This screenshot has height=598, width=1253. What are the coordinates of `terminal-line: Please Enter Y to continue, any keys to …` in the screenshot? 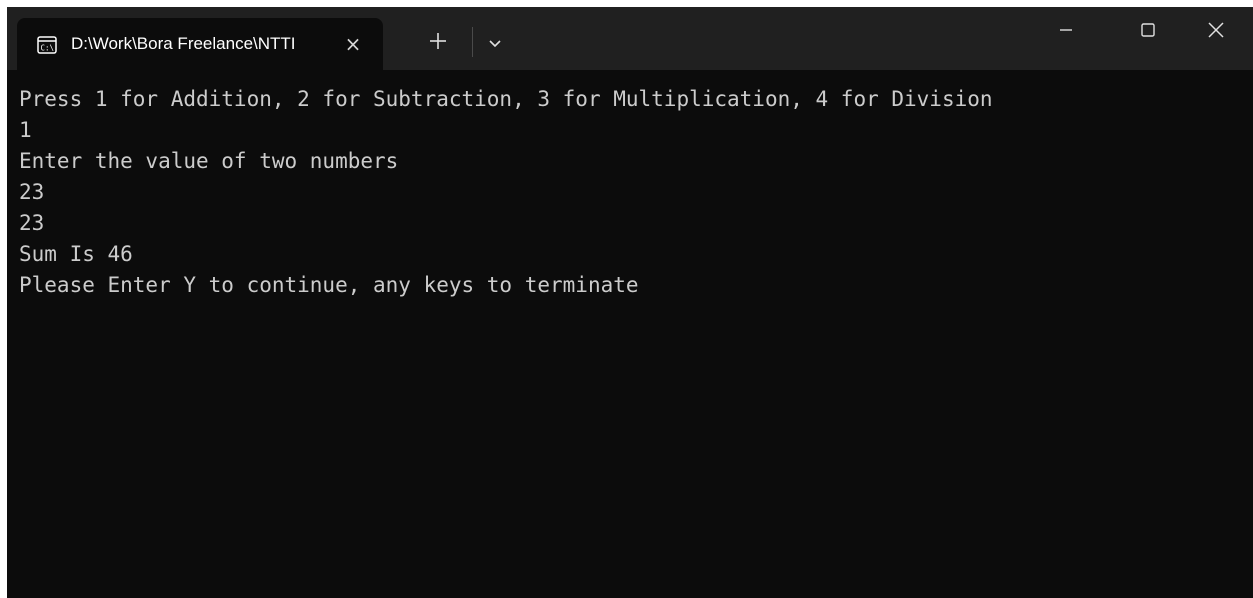 It's located at (329, 285).